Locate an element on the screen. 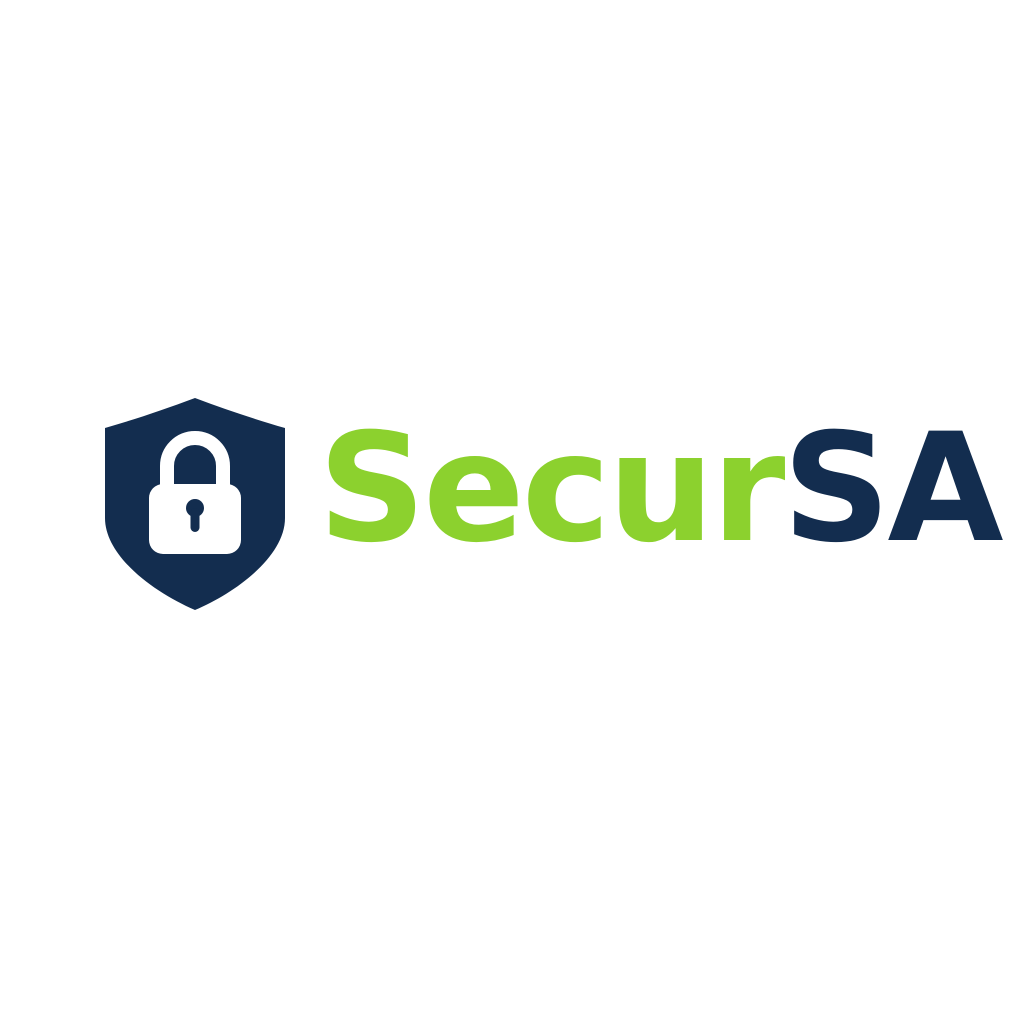 The image size is (1024, 1024). keyhole-stem is located at coordinates (195, 520).